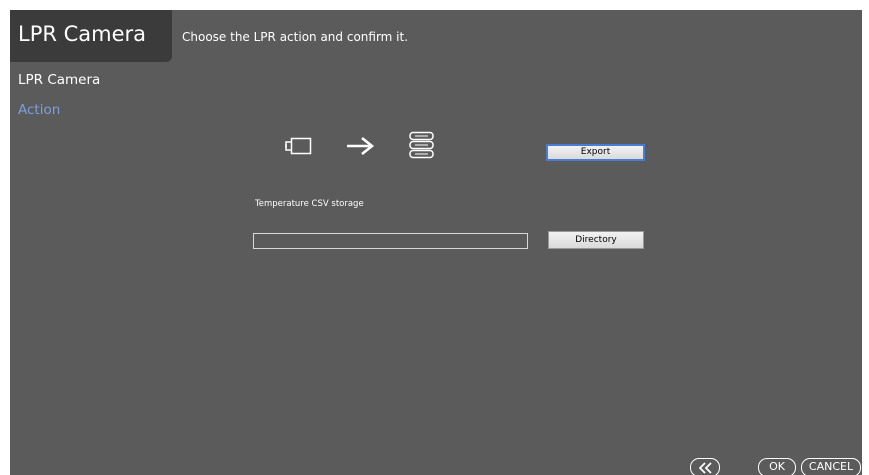 Image resolution: width=869 pixels, height=475 pixels. Describe the element at coordinates (309, 204) in the screenshot. I see `storage-label: Temperature CSV storage` at that location.